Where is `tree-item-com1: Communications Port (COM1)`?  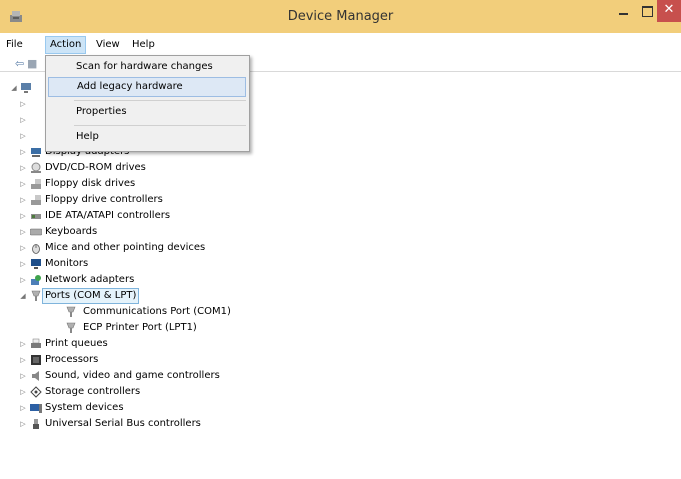
tree-item-com1: Communications Port (COM1) is located at coordinates (215, 312).